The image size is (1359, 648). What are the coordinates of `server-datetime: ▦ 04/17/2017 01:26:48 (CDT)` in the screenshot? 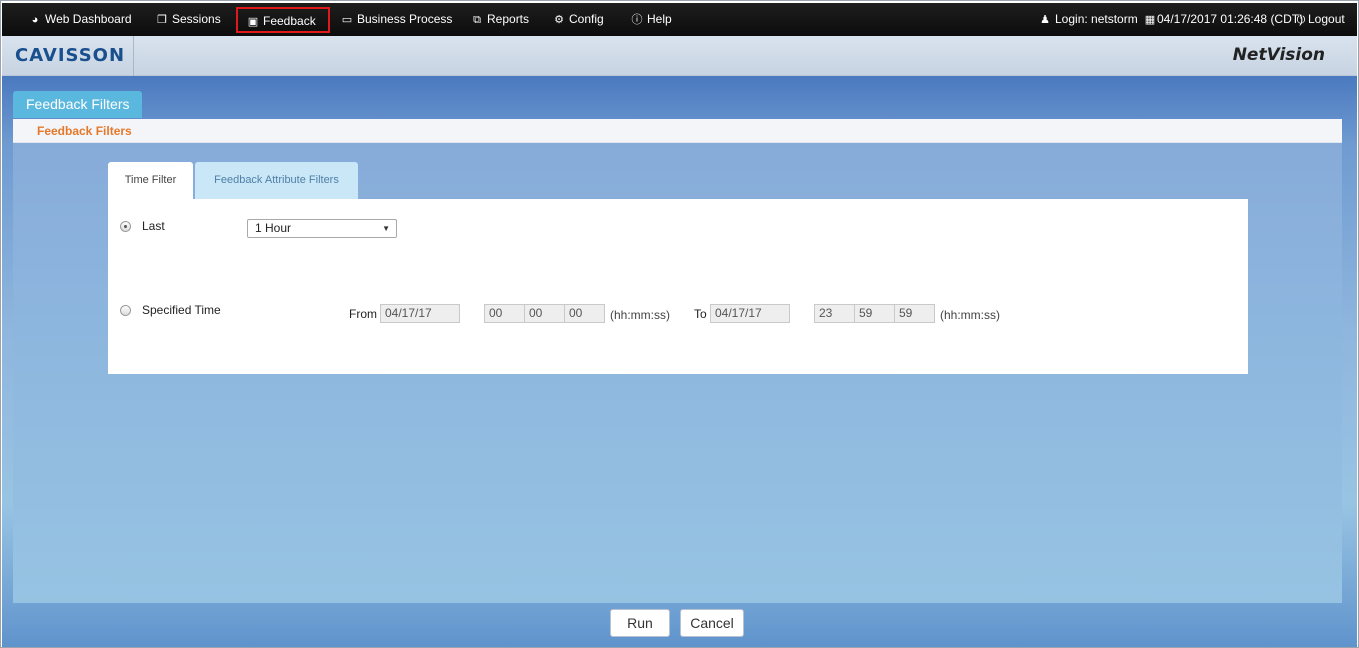 It's located at (1223, 19).